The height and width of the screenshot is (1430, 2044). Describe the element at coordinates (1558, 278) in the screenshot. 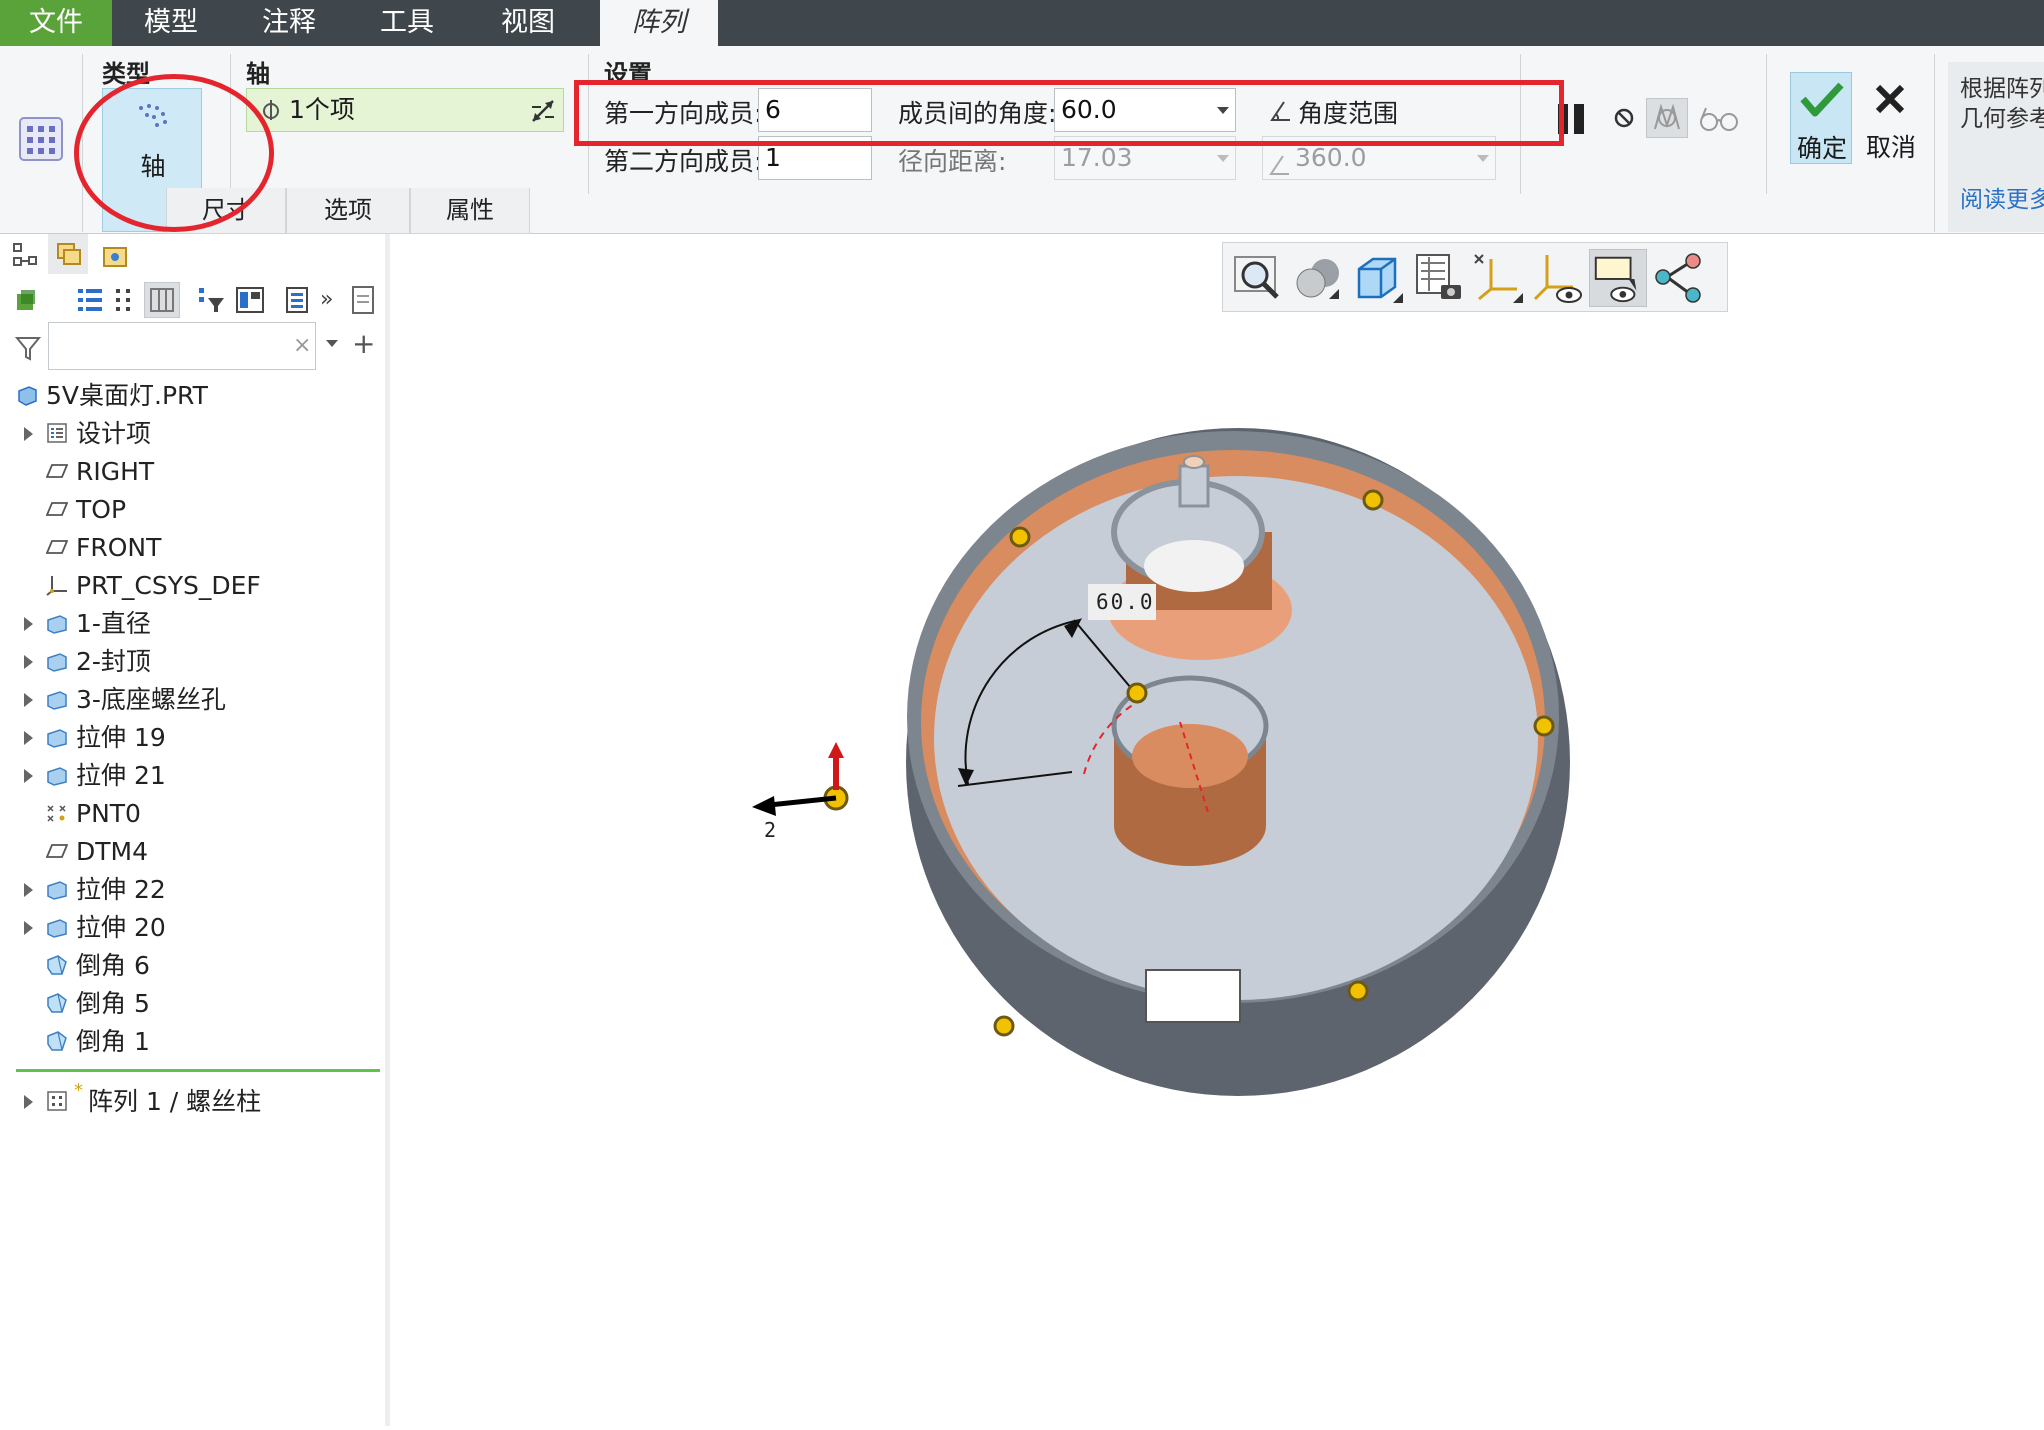

I see `csys-display-icon` at that location.